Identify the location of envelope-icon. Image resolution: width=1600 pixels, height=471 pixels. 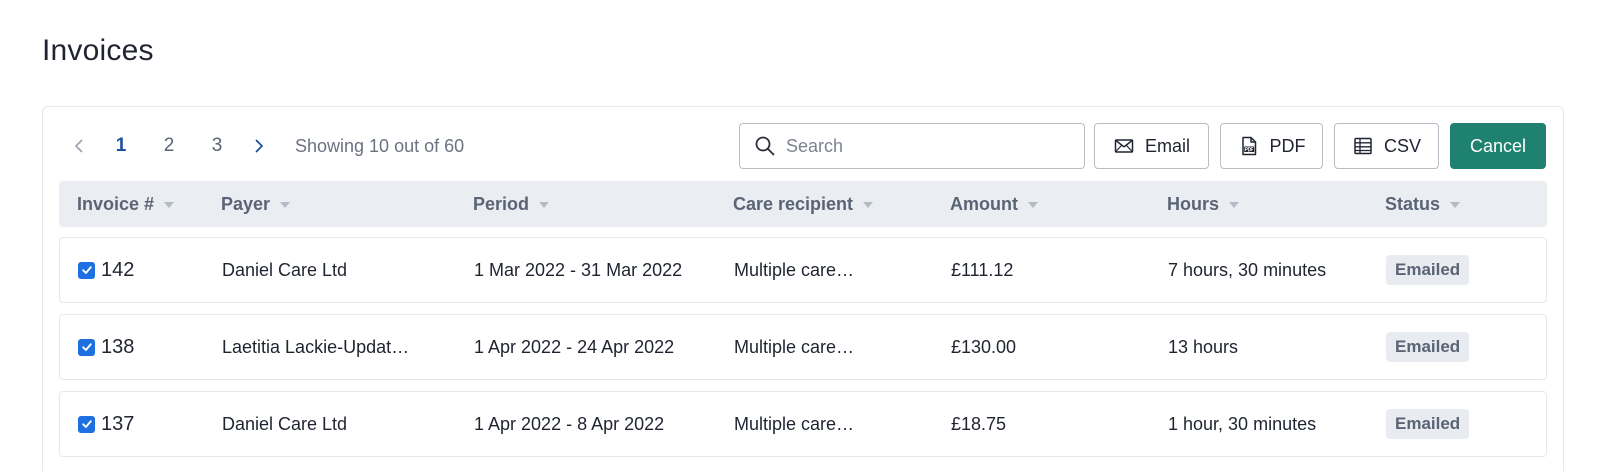
(1124, 146).